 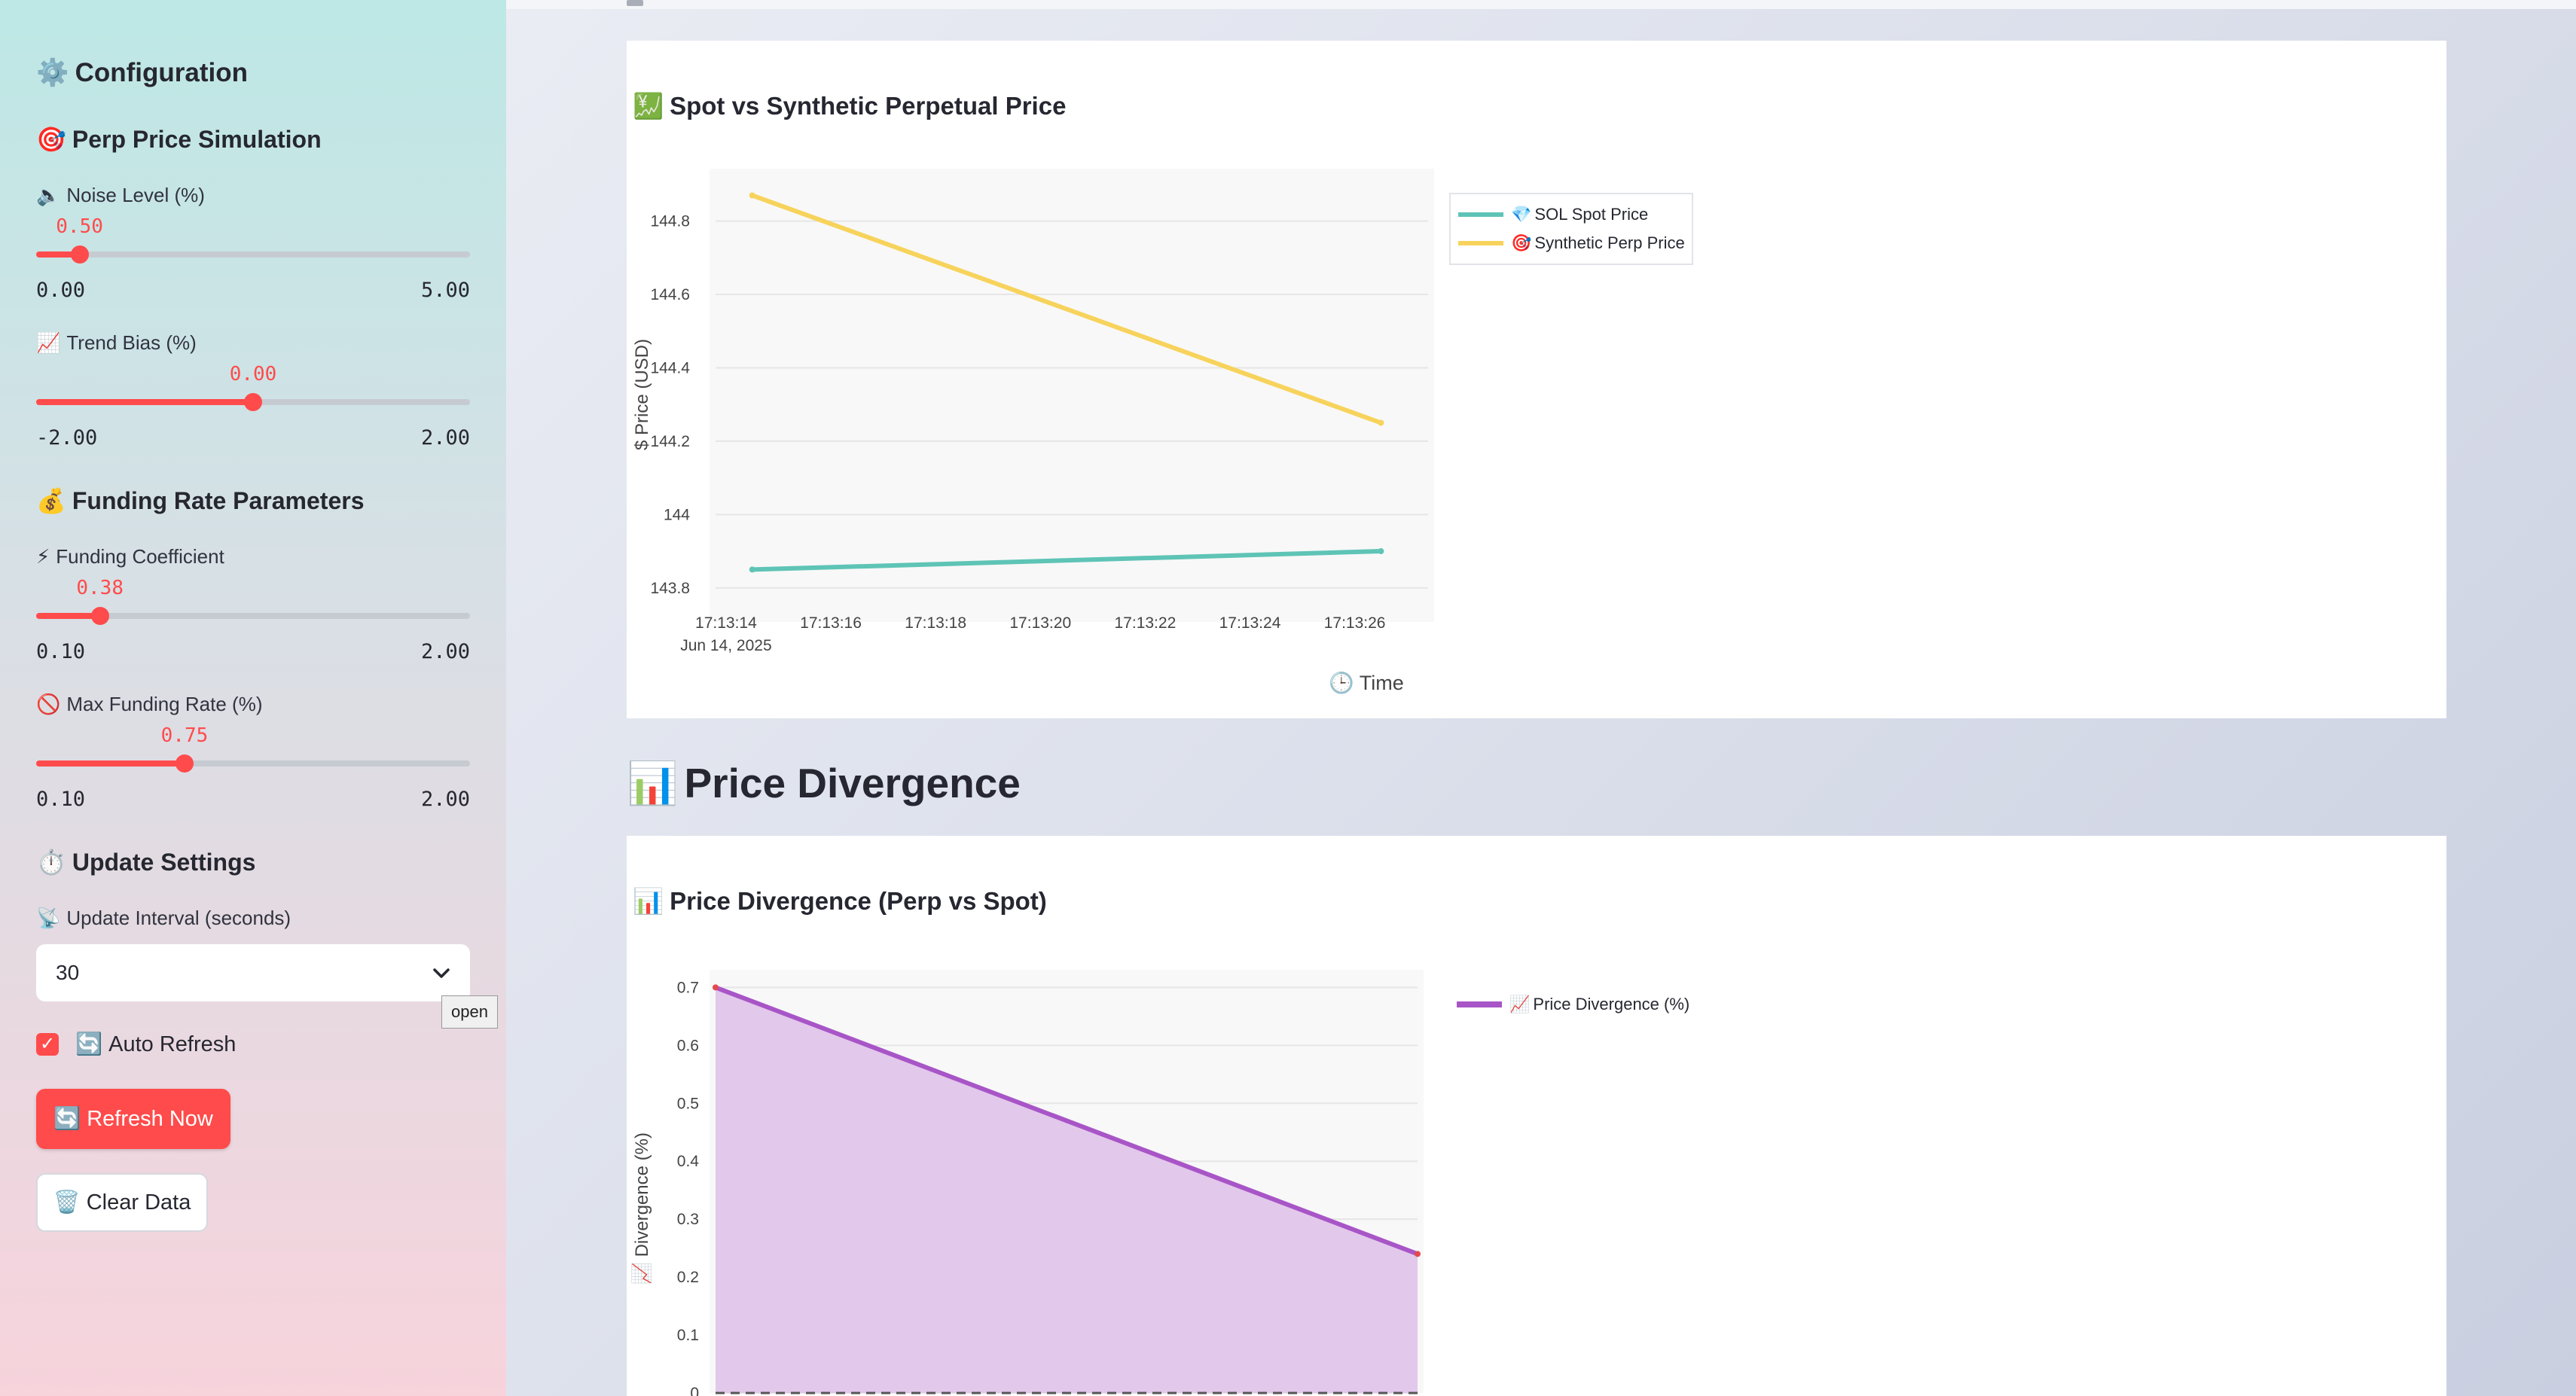 I want to click on slider-value: 0.38, so click(x=100, y=588).